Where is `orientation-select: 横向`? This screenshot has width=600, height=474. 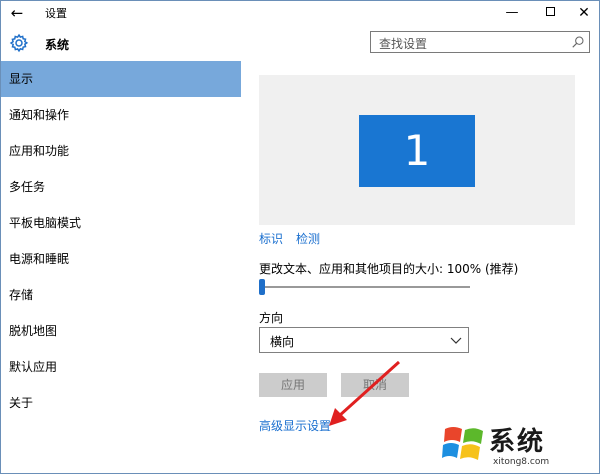
orientation-select: 横向 is located at coordinates (364, 340).